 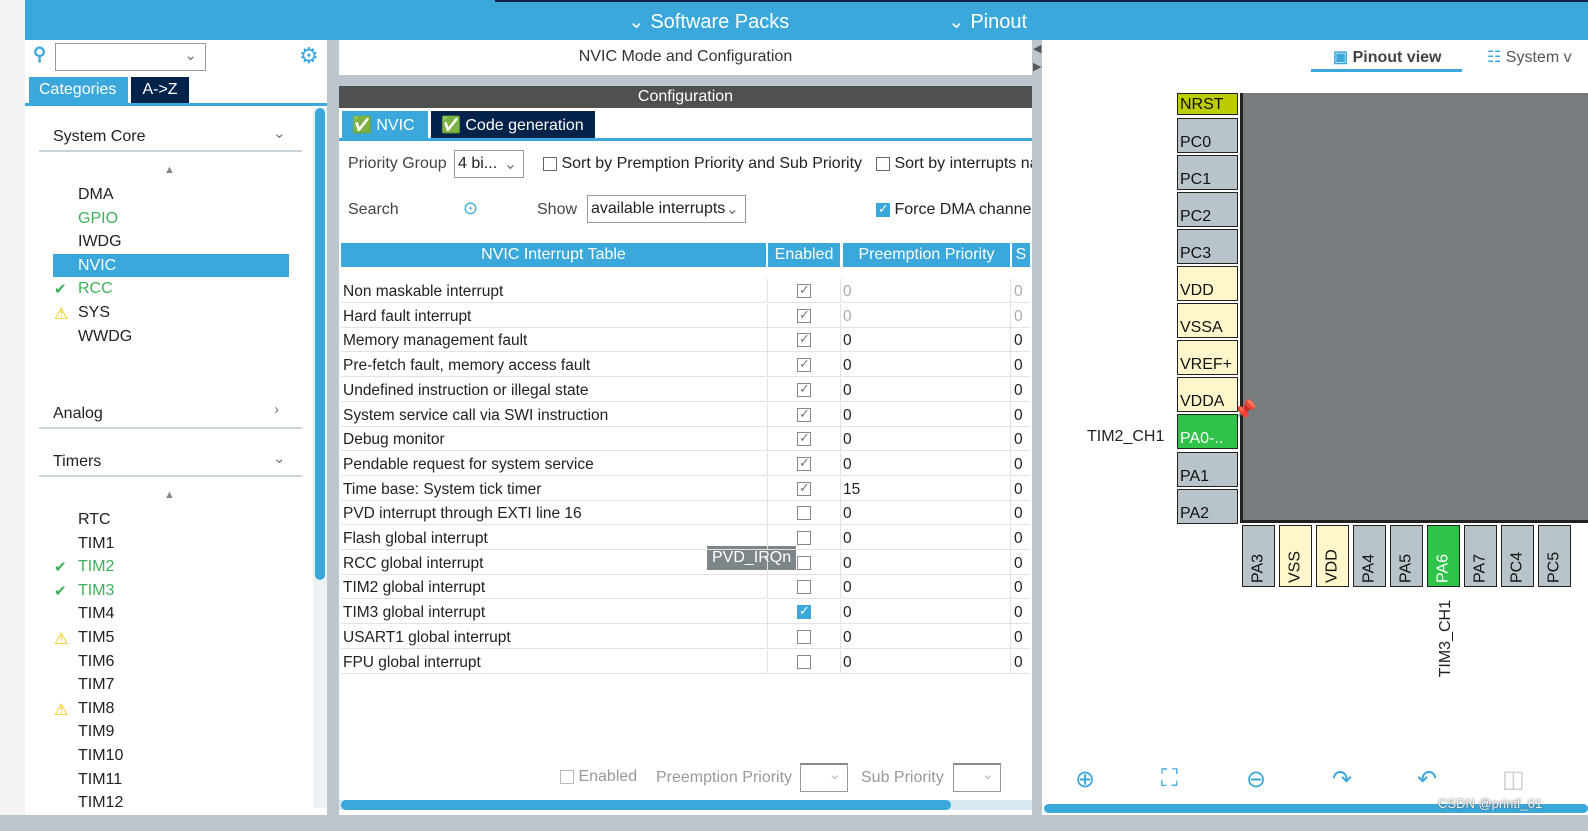 What do you see at coordinates (1258, 556) in the screenshot?
I see `pin-pa3: PA3` at bounding box center [1258, 556].